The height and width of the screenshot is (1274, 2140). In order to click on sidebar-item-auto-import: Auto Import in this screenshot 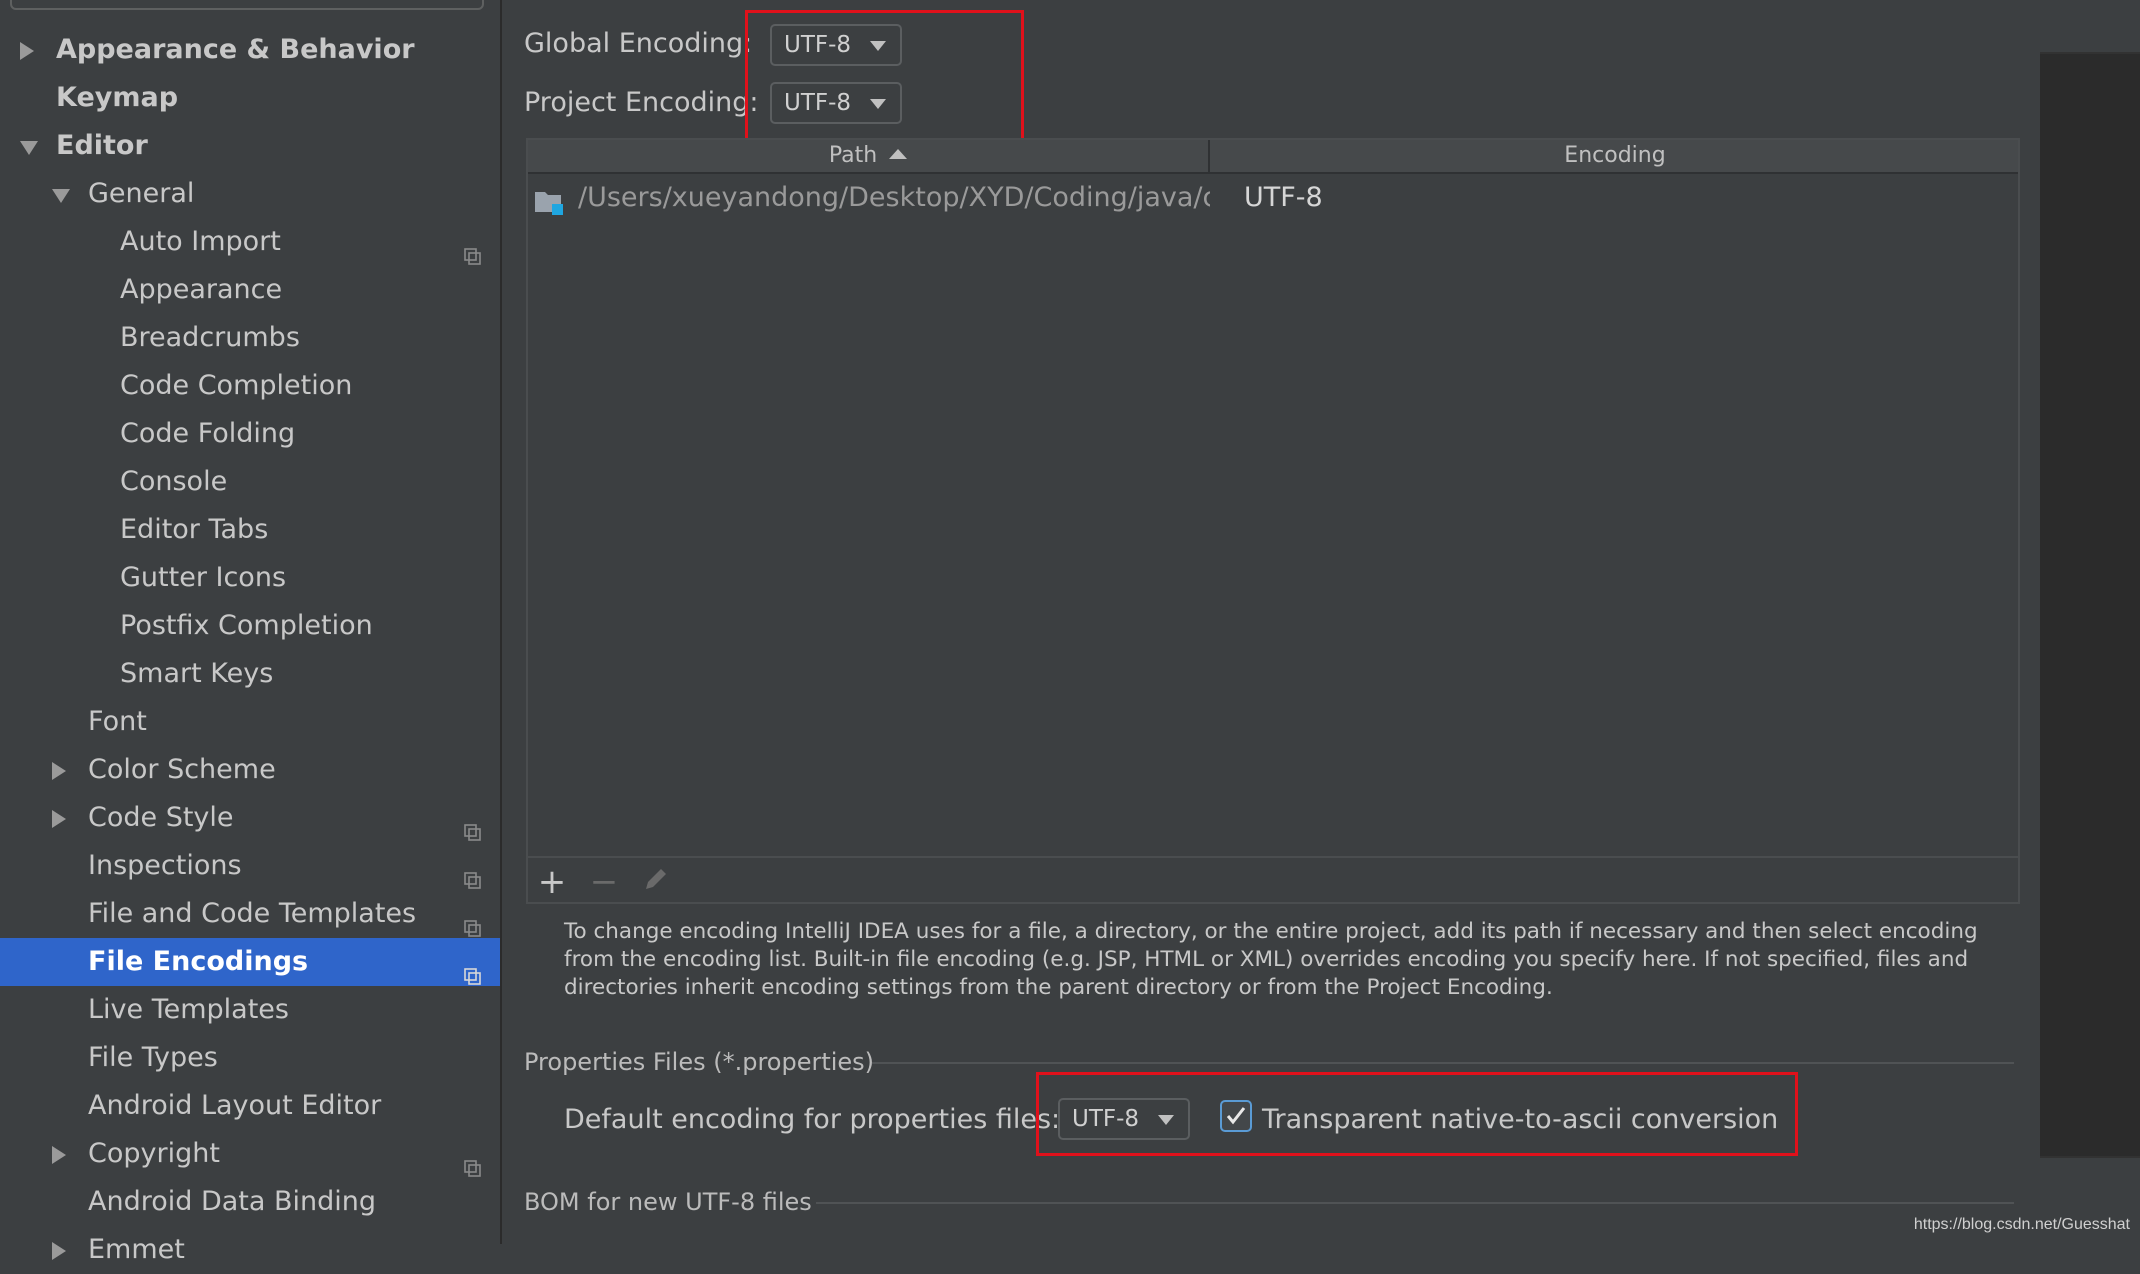, I will do `click(250, 242)`.